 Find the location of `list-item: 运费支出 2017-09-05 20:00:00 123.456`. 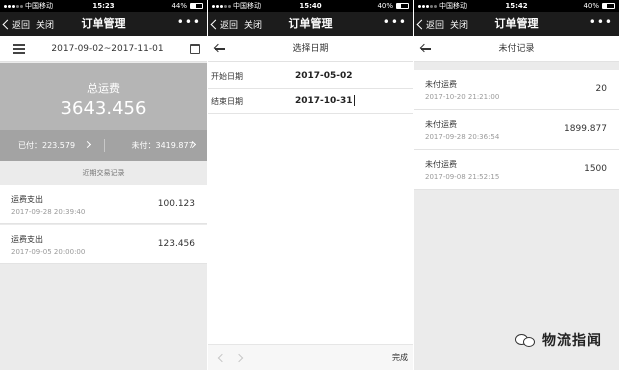

list-item: 运费支出 2017-09-05 20:00:00 123.456 is located at coordinates (103, 244).